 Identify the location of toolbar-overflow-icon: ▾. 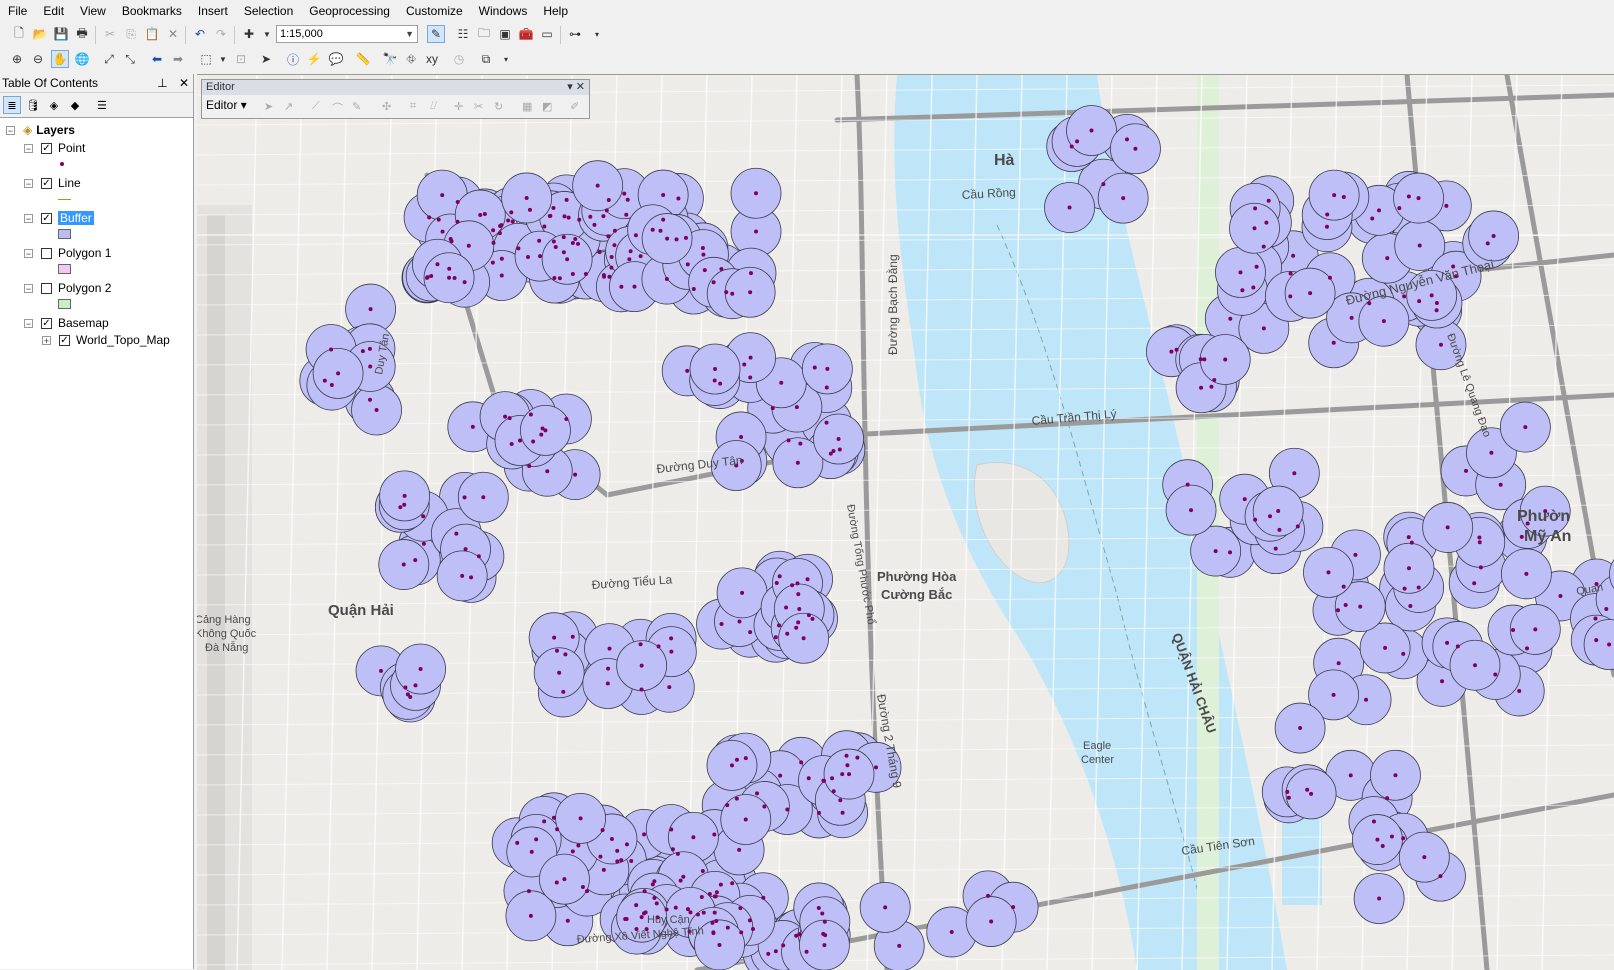
(597, 34).